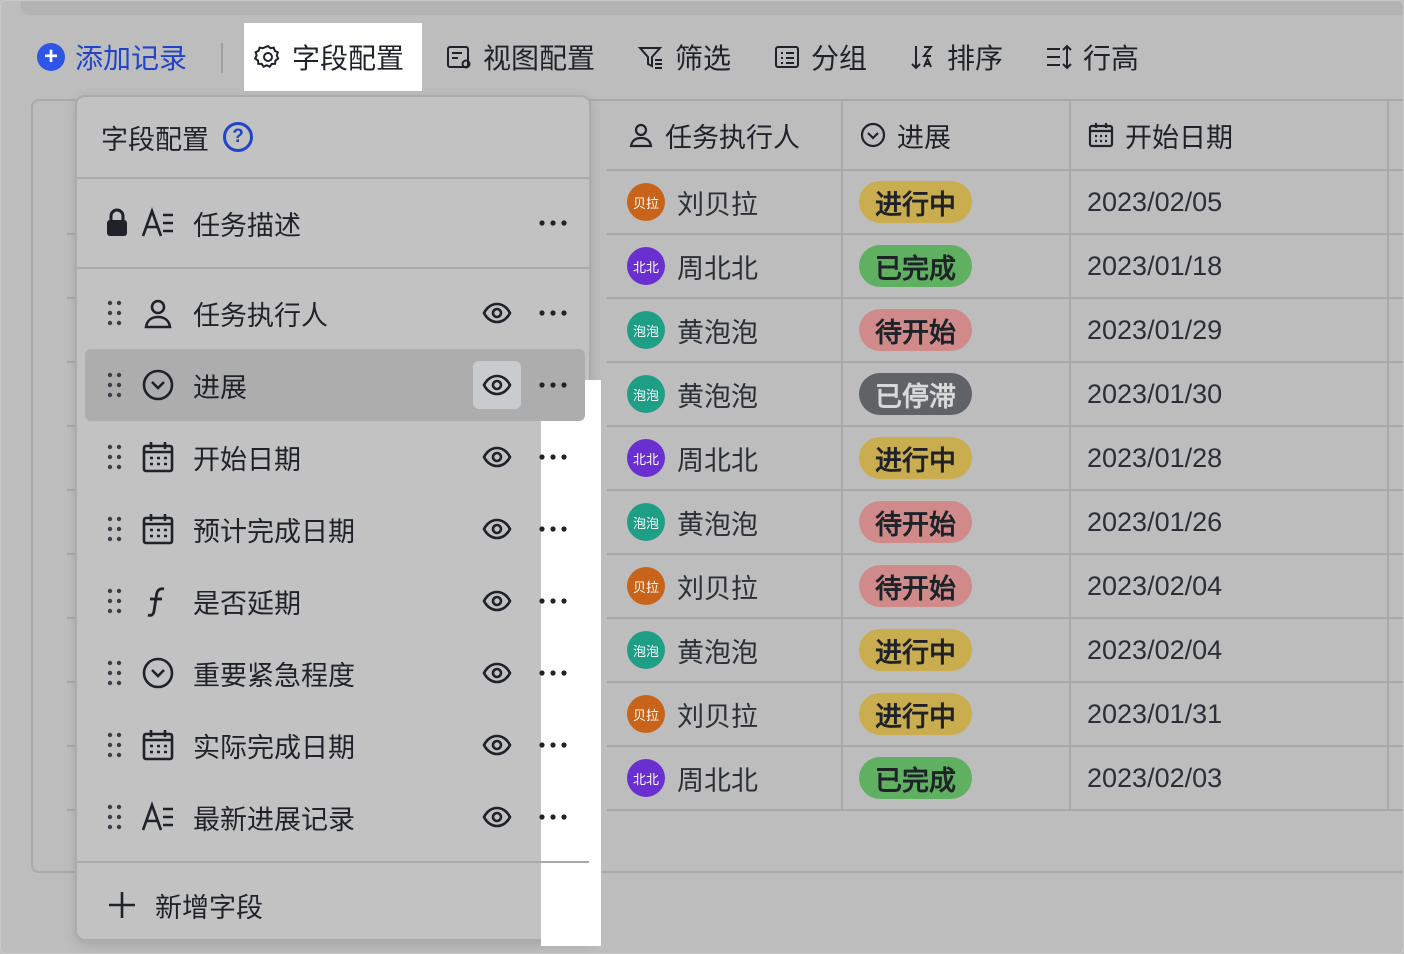  Describe the element at coordinates (1396, 136) in the screenshot. I see `column-header-next` at that location.